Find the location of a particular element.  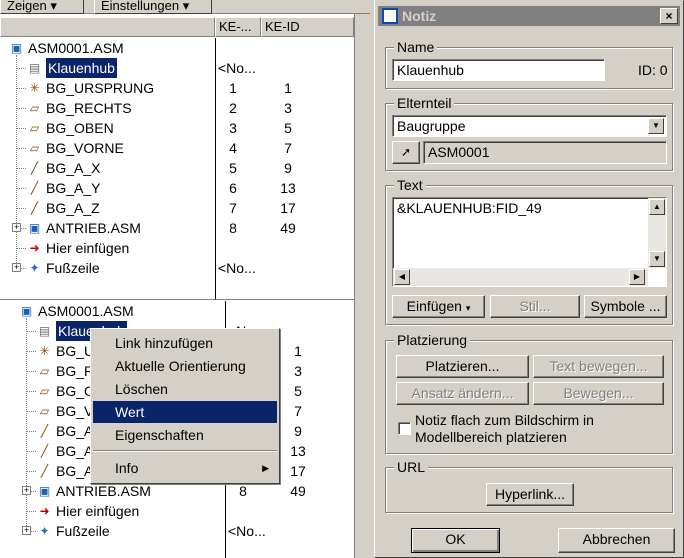

ke-id-cell: 1 is located at coordinates (288, 88).